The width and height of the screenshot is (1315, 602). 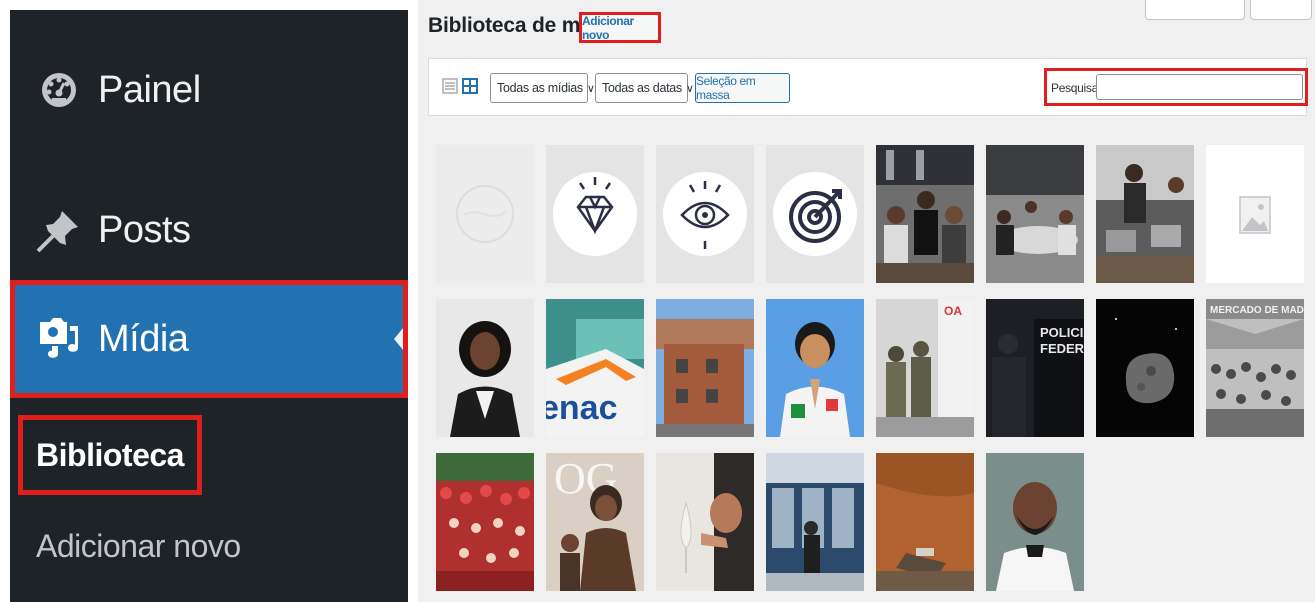 I want to click on svg-text: OA, so click(x=953, y=311).